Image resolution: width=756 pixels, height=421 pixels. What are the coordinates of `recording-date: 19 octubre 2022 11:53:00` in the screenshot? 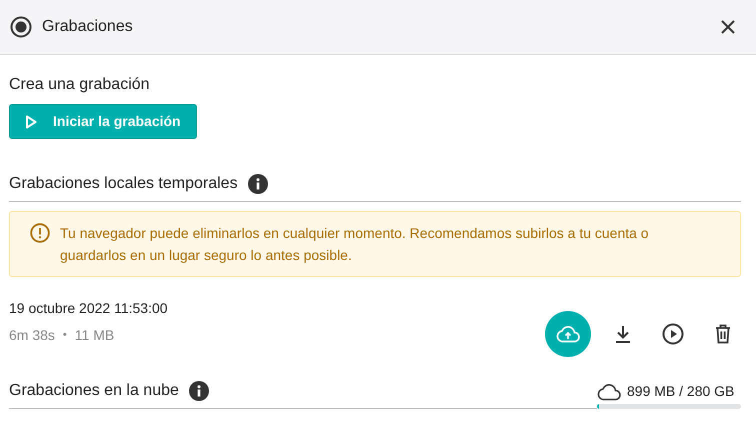 It's located at (89, 308).